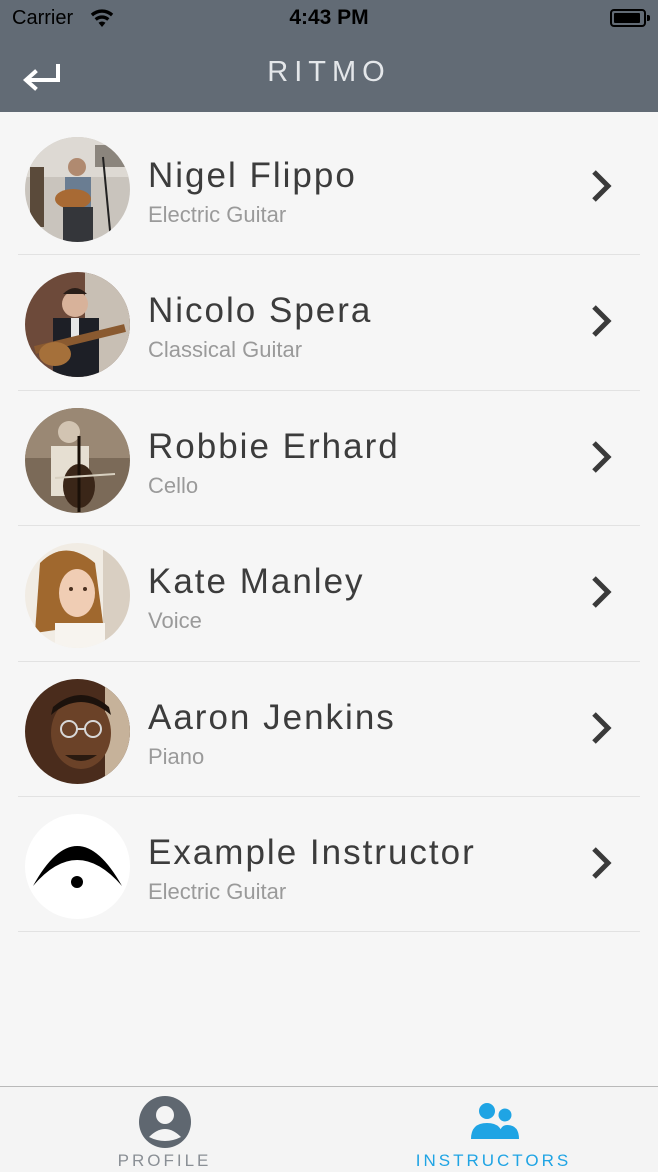 Image resolution: width=658 pixels, height=1172 pixels. Describe the element at coordinates (173, 485) in the screenshot. I see `instructor-instrument: Cello` at that location.